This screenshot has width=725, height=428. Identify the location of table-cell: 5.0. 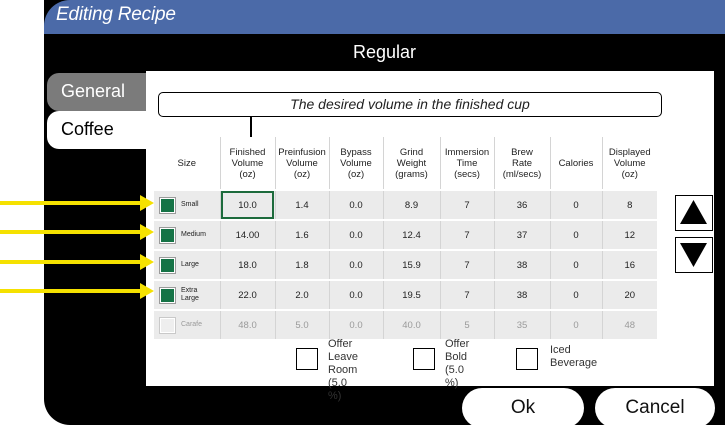
(301, 324).